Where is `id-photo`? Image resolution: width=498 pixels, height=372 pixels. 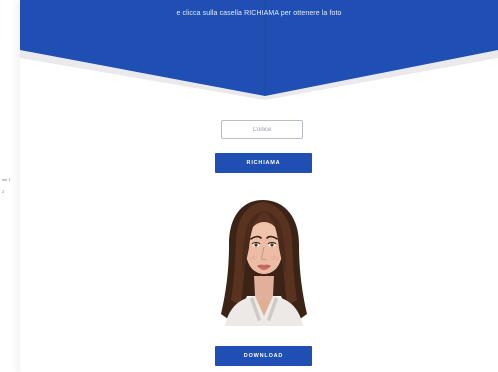
id-photo is located at coordinates (263, 261).